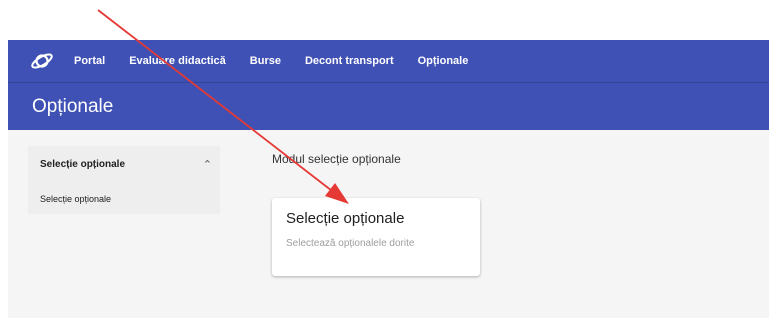 The height and width of the screenshot is (318, 769). What do you see at coordinates (443, 61) in the screenshot?
I see `nav-link-optionale: Opționale` at bounding box center [443, 61].